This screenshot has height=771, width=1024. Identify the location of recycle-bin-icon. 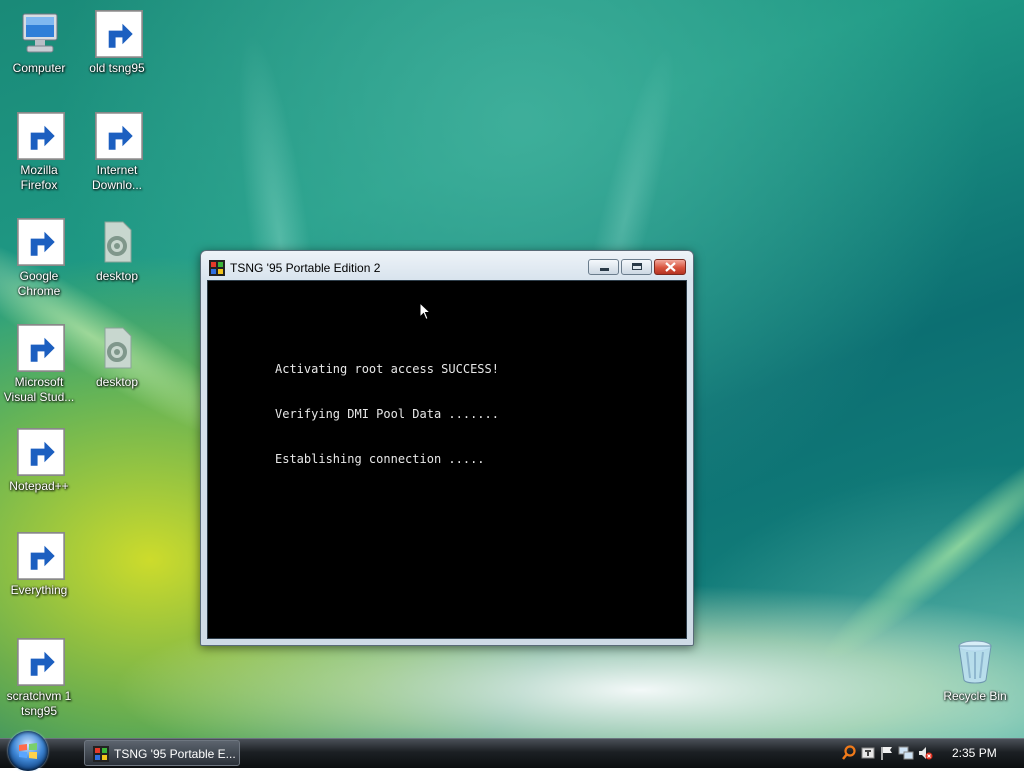
(975, 662).